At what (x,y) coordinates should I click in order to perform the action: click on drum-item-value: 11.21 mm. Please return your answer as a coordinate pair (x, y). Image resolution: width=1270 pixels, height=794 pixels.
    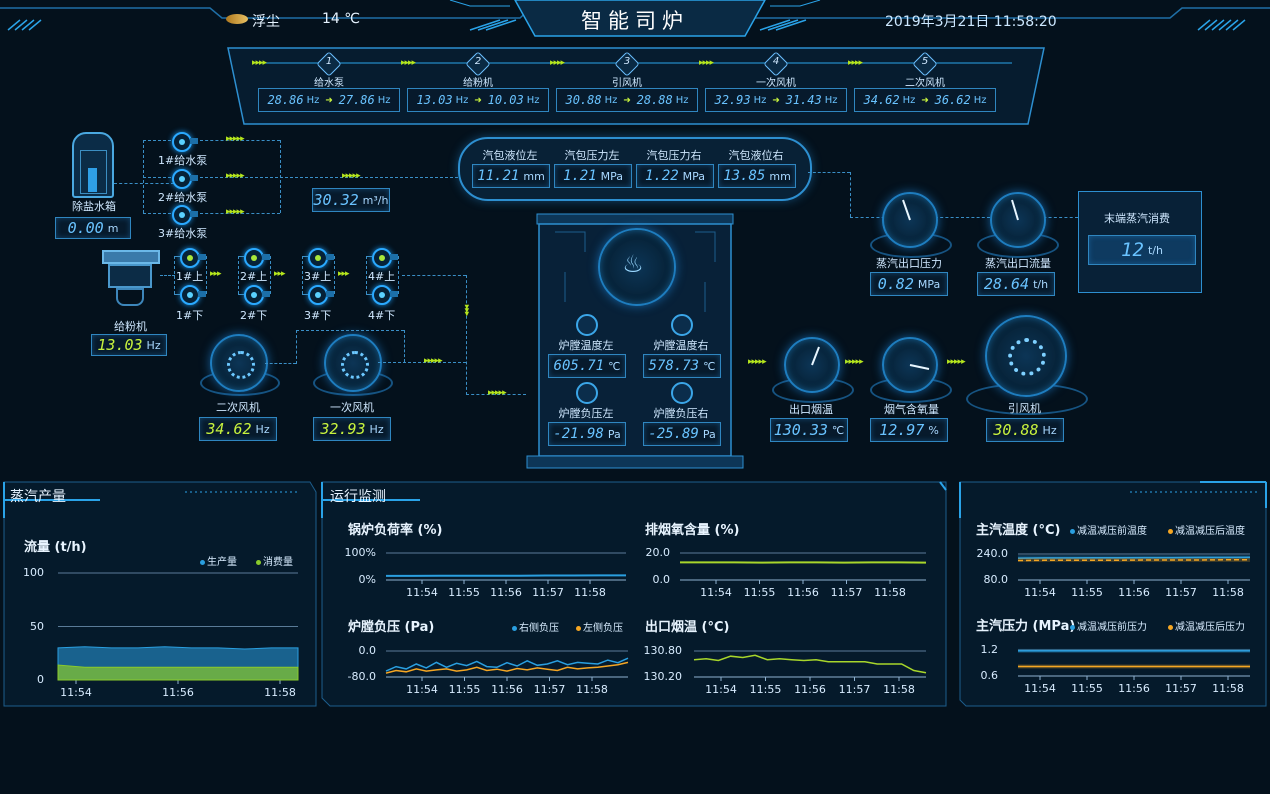
    Looking at the image, I should click on (511, 176).